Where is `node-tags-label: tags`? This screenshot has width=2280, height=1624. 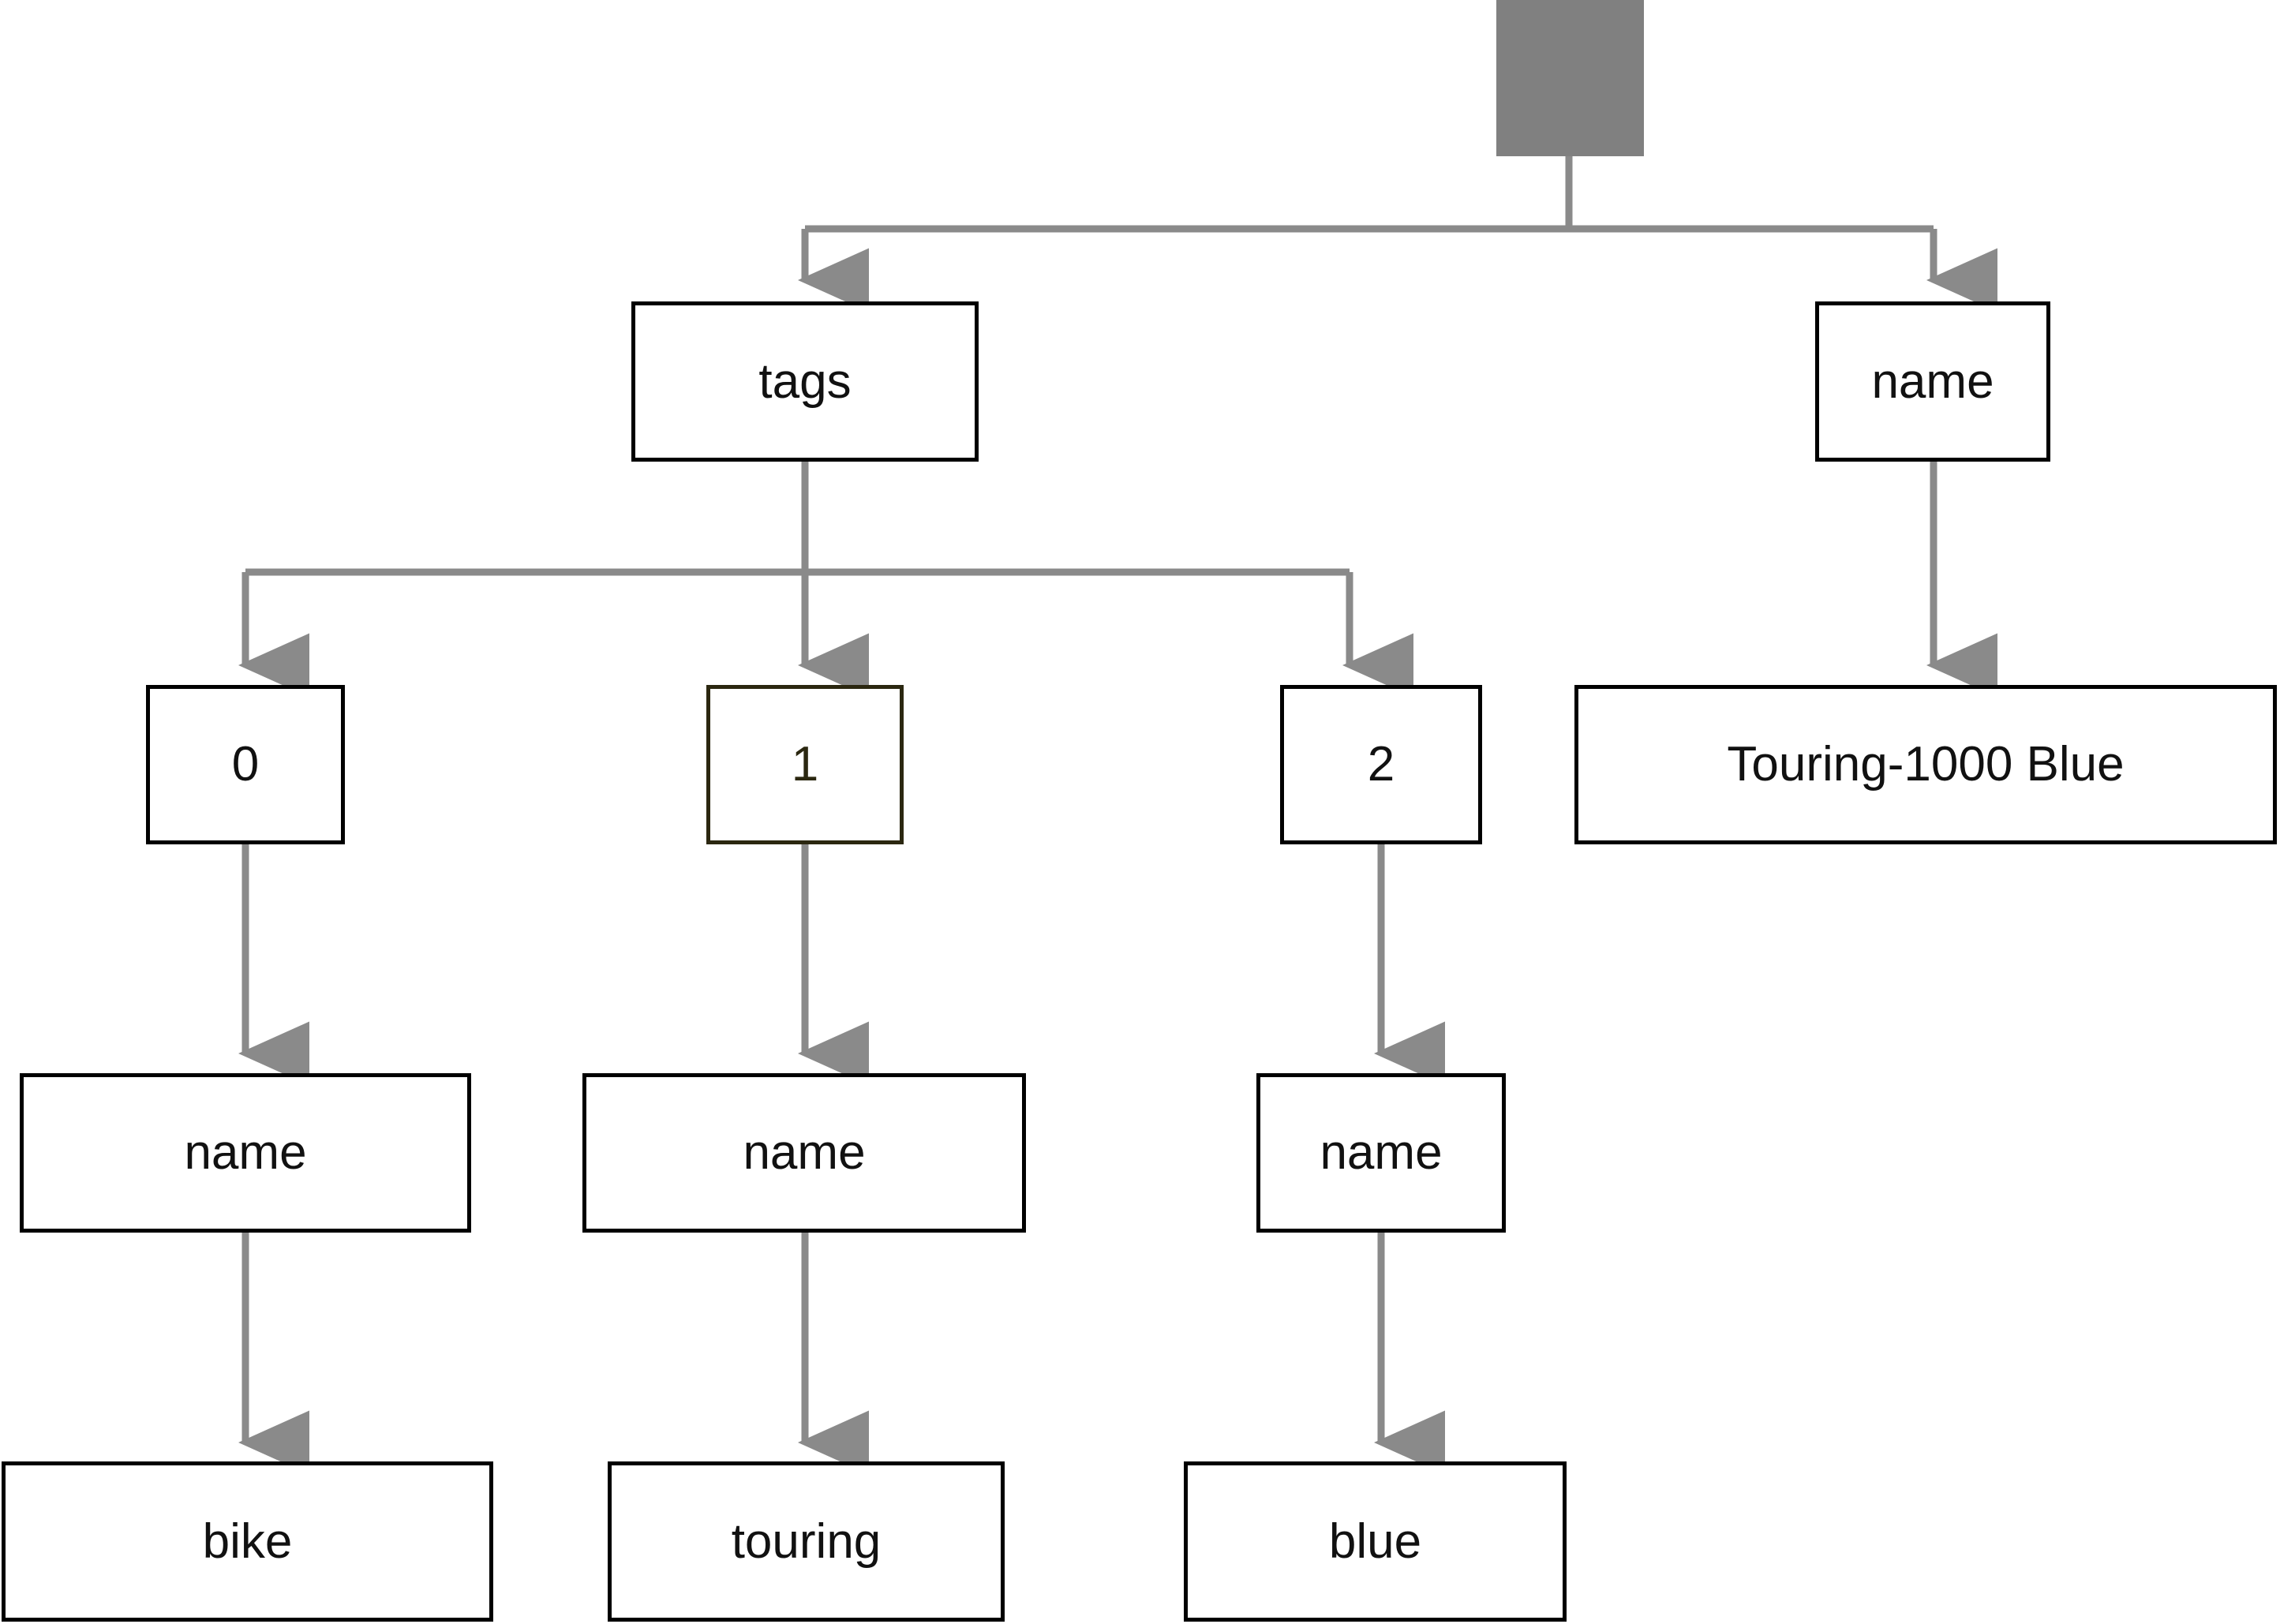 node-tags-label: tags is located at coordinates (805, 381).